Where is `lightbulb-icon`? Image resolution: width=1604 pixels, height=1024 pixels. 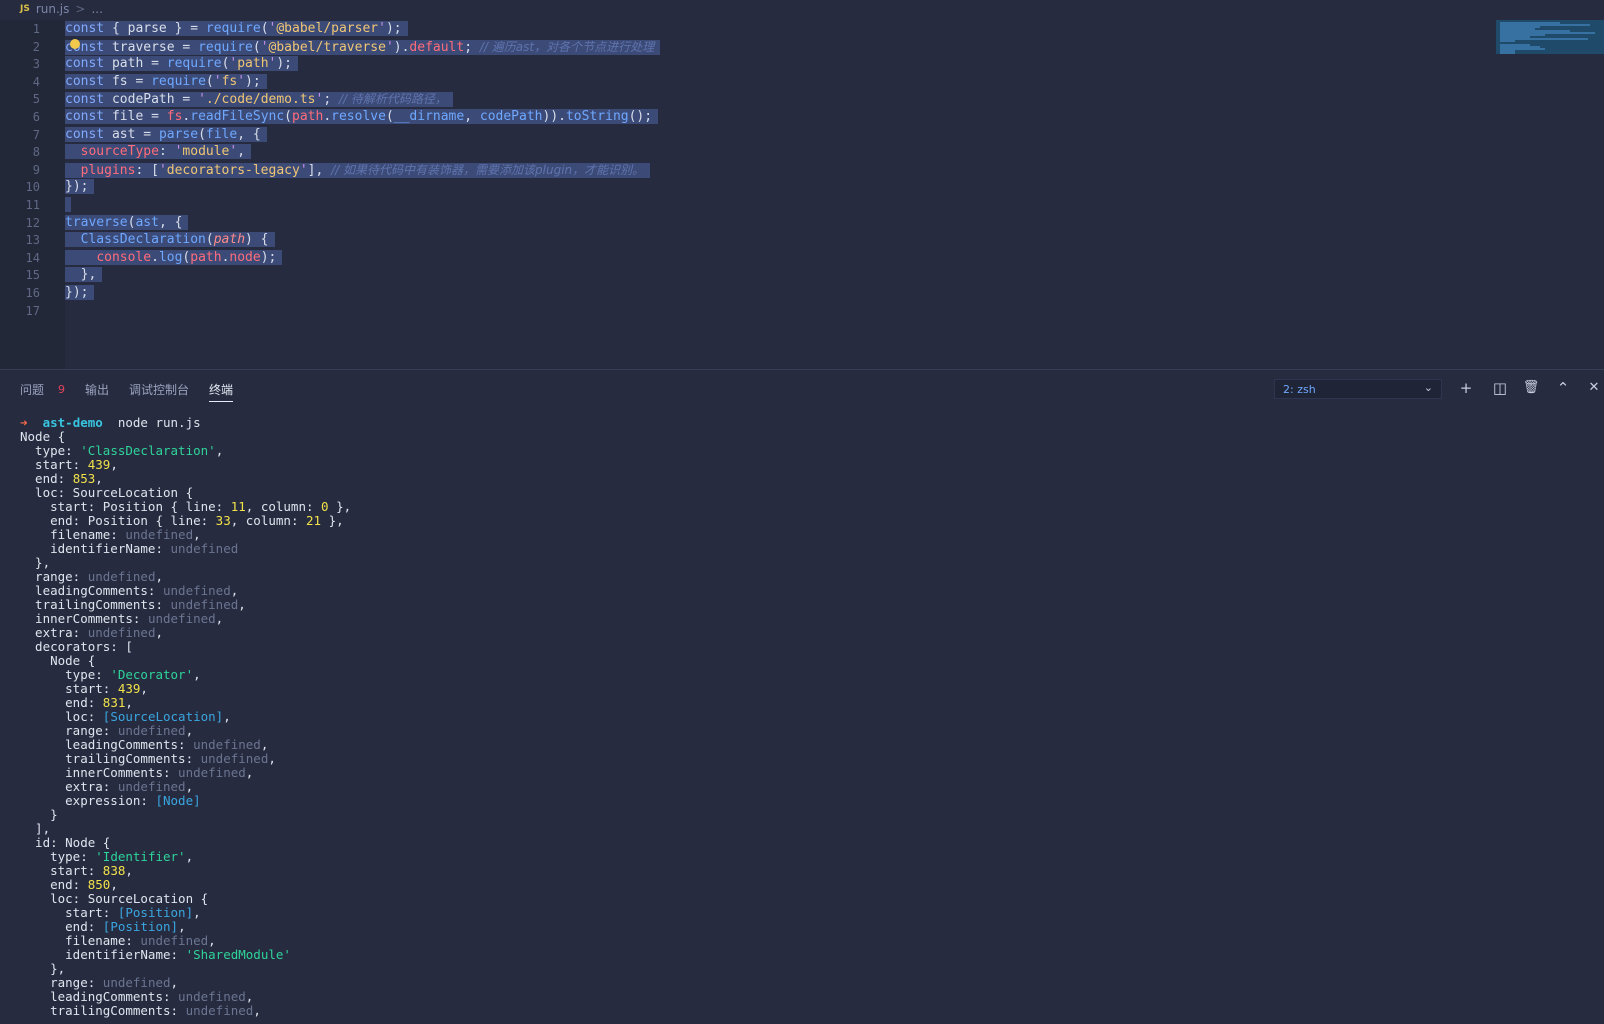 lightbulb-icon is located at coordinates (75, 44).